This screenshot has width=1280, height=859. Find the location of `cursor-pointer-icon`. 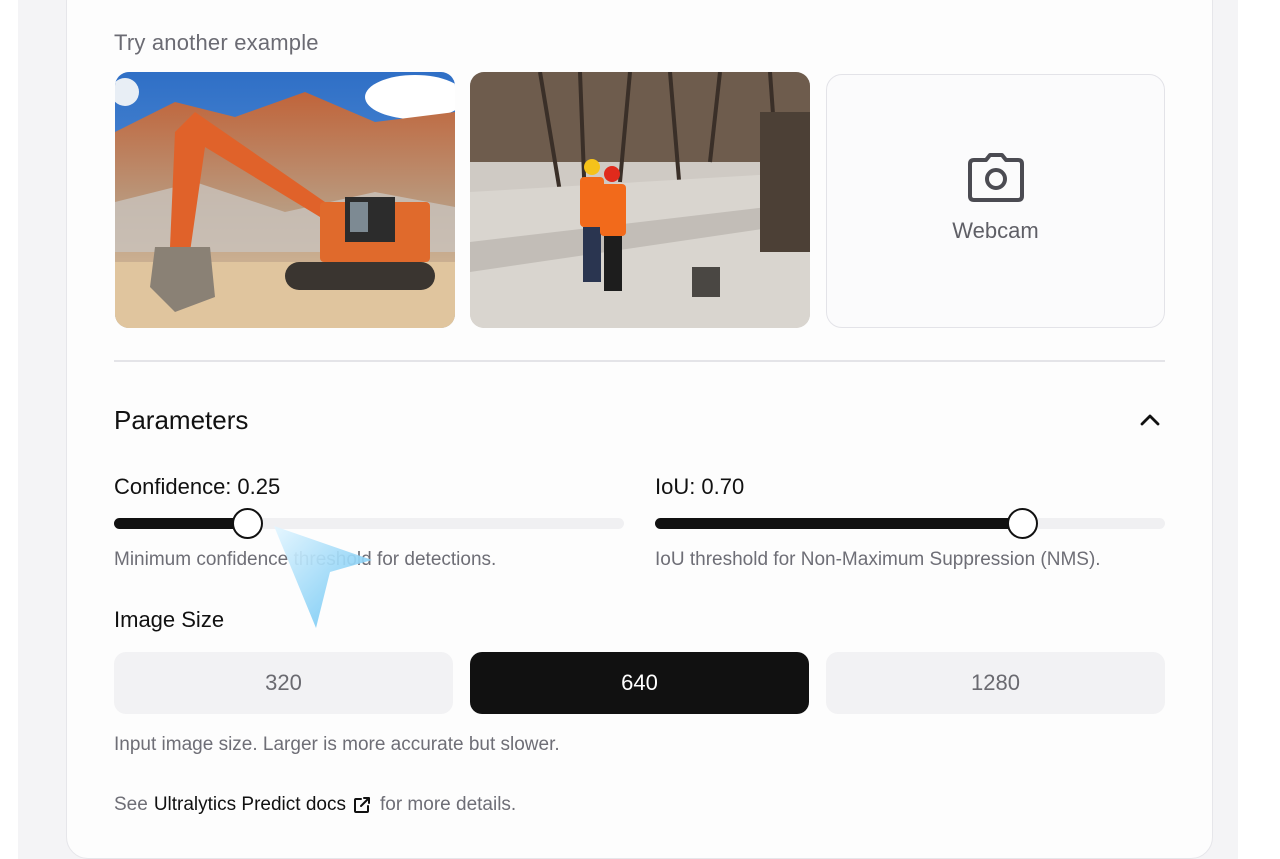

cursor-pointer-icon is located at coordinates (323, 577).